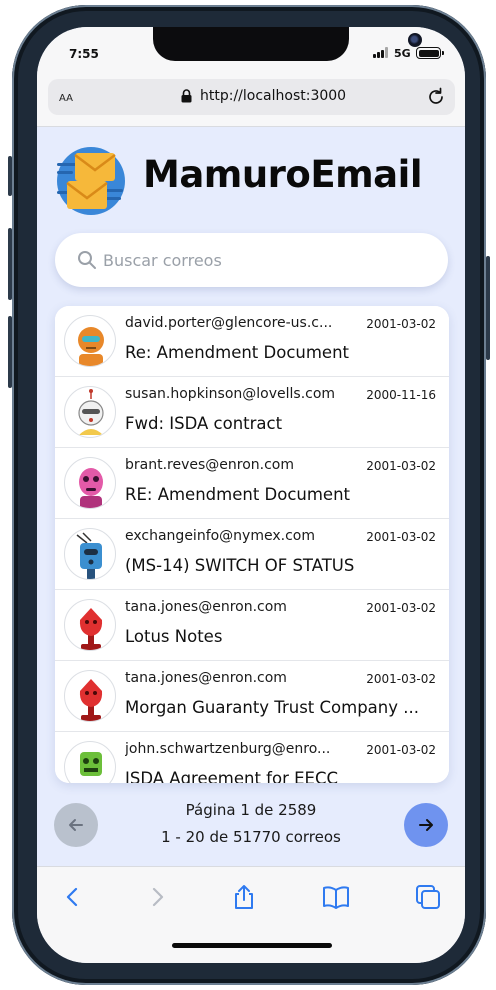 This screenshot has height=990, width=496. What do you see at coordinates (84, 54) in the screenshot?
I see `clock: 7:55` at bounding box center [84, 54].